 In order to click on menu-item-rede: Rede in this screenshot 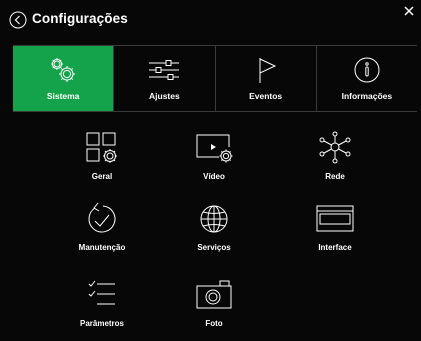, I will do `click(335, 161)`.